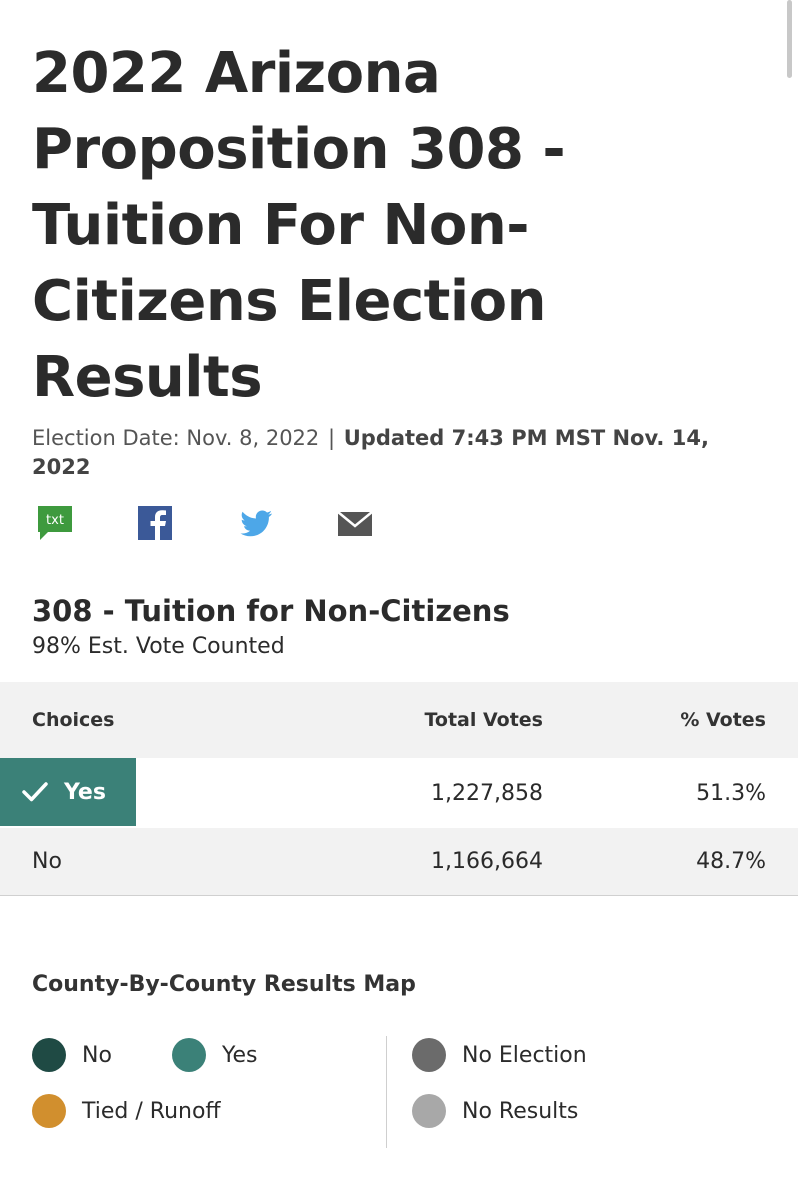 The image size is (798, 1200). Describe the element at coordinates (789, 39) in the screenshot. I see `scrollbar` at that location.